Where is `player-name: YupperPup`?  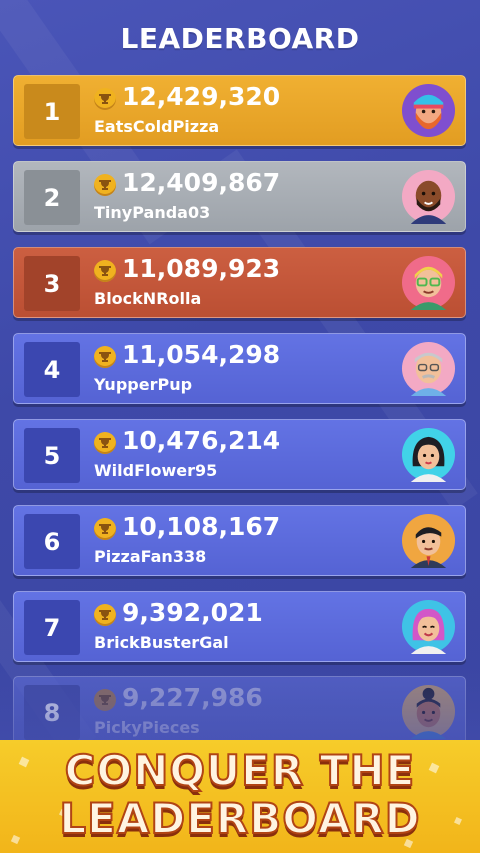 player-name: YupperPup is located at coordinates (143, 384).